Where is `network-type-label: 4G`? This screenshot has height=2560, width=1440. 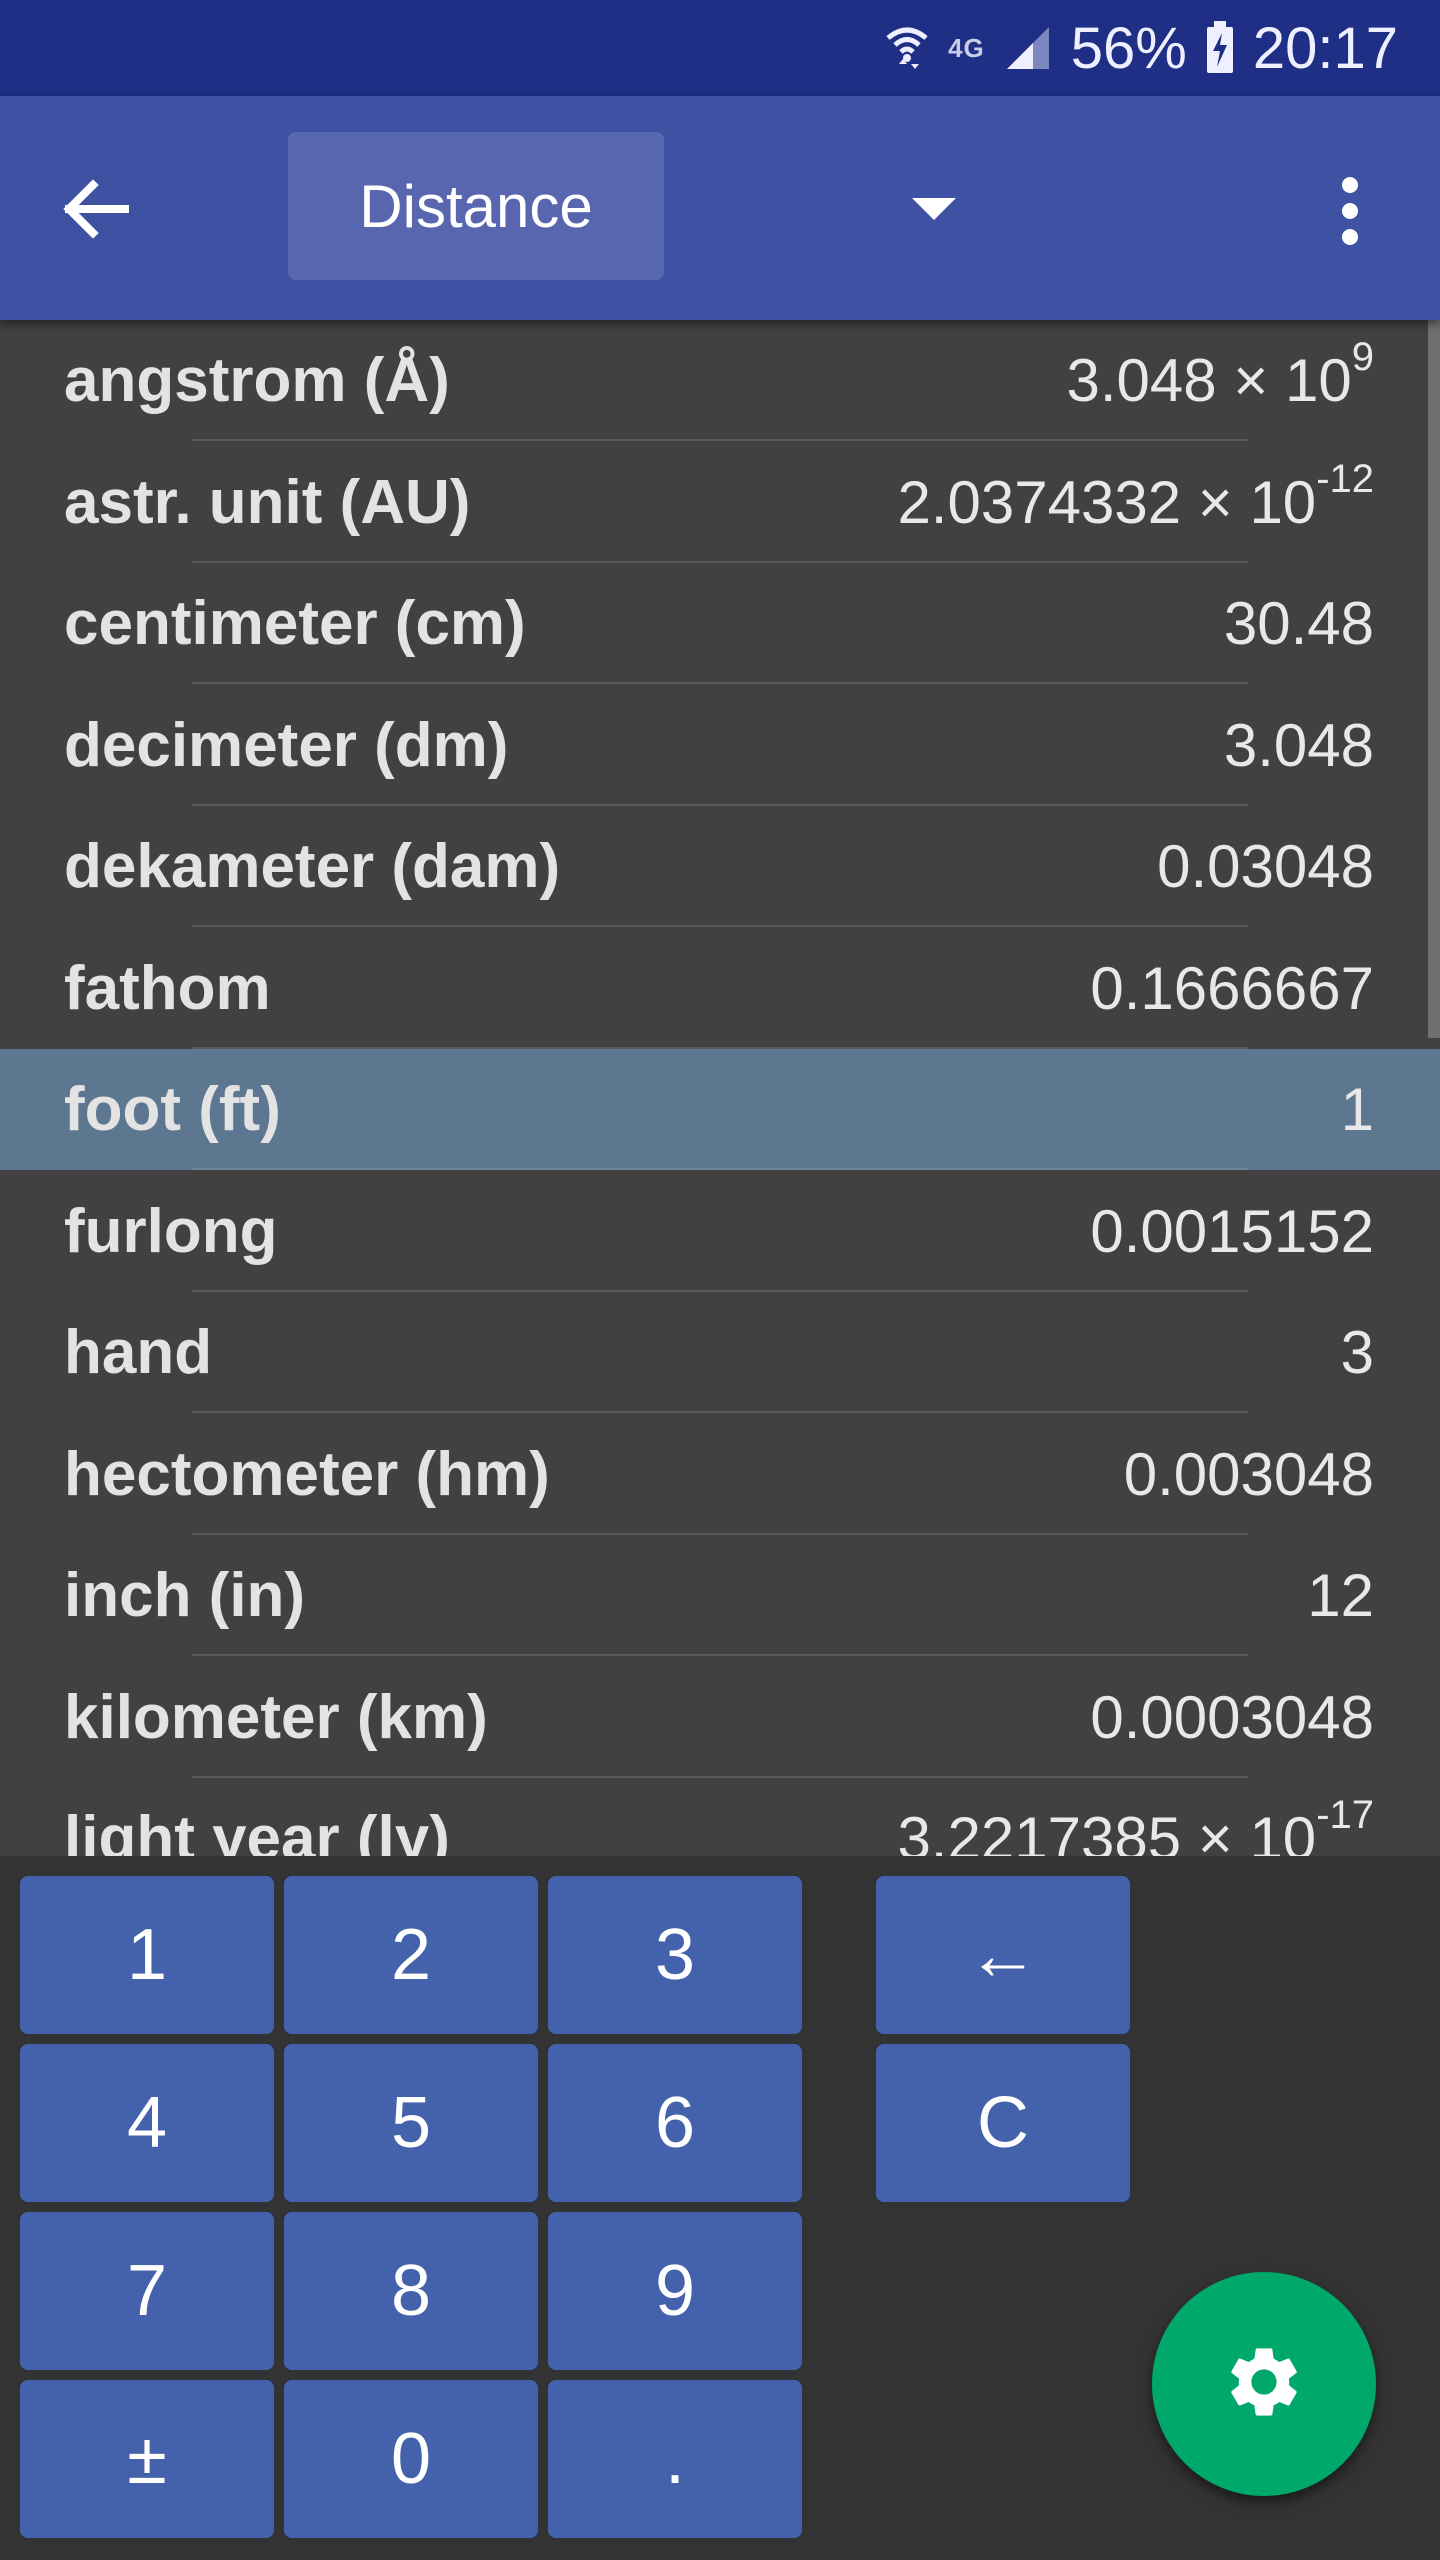 network-type-label: 4G is located at coordinates (966, 47).